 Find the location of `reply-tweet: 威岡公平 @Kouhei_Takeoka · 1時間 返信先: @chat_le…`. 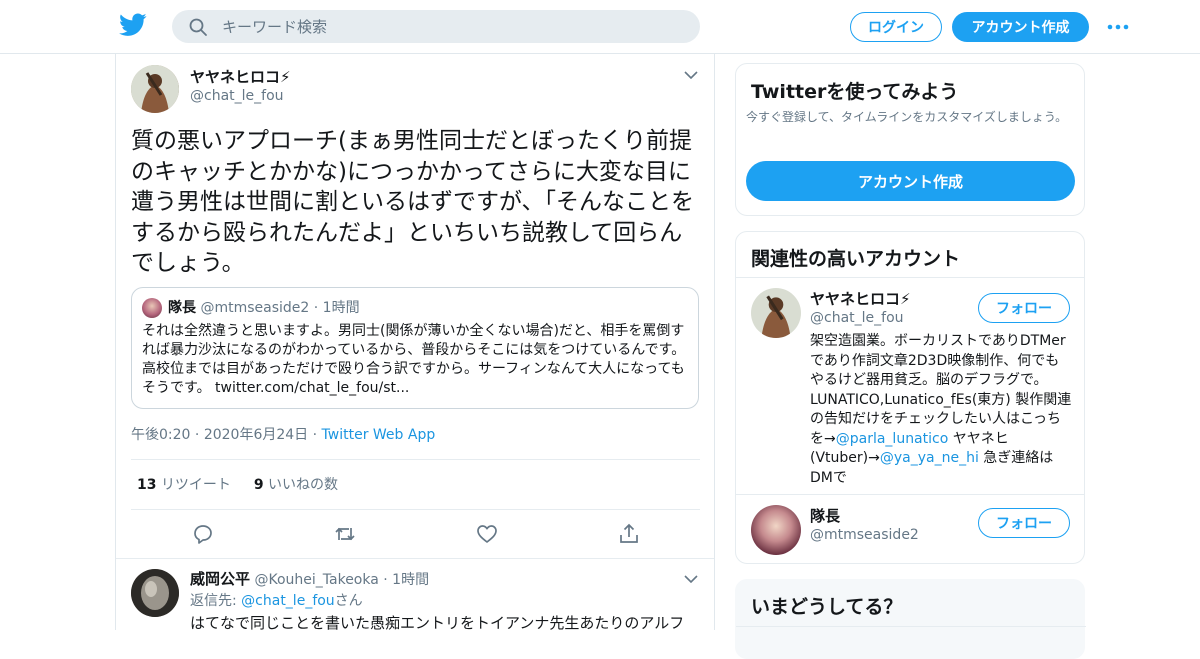

reply-tweet: 威岡公平 @Kouhei_Takeoka · 1時間 返信先: @chat_le… is located at coordinates (415, 595).